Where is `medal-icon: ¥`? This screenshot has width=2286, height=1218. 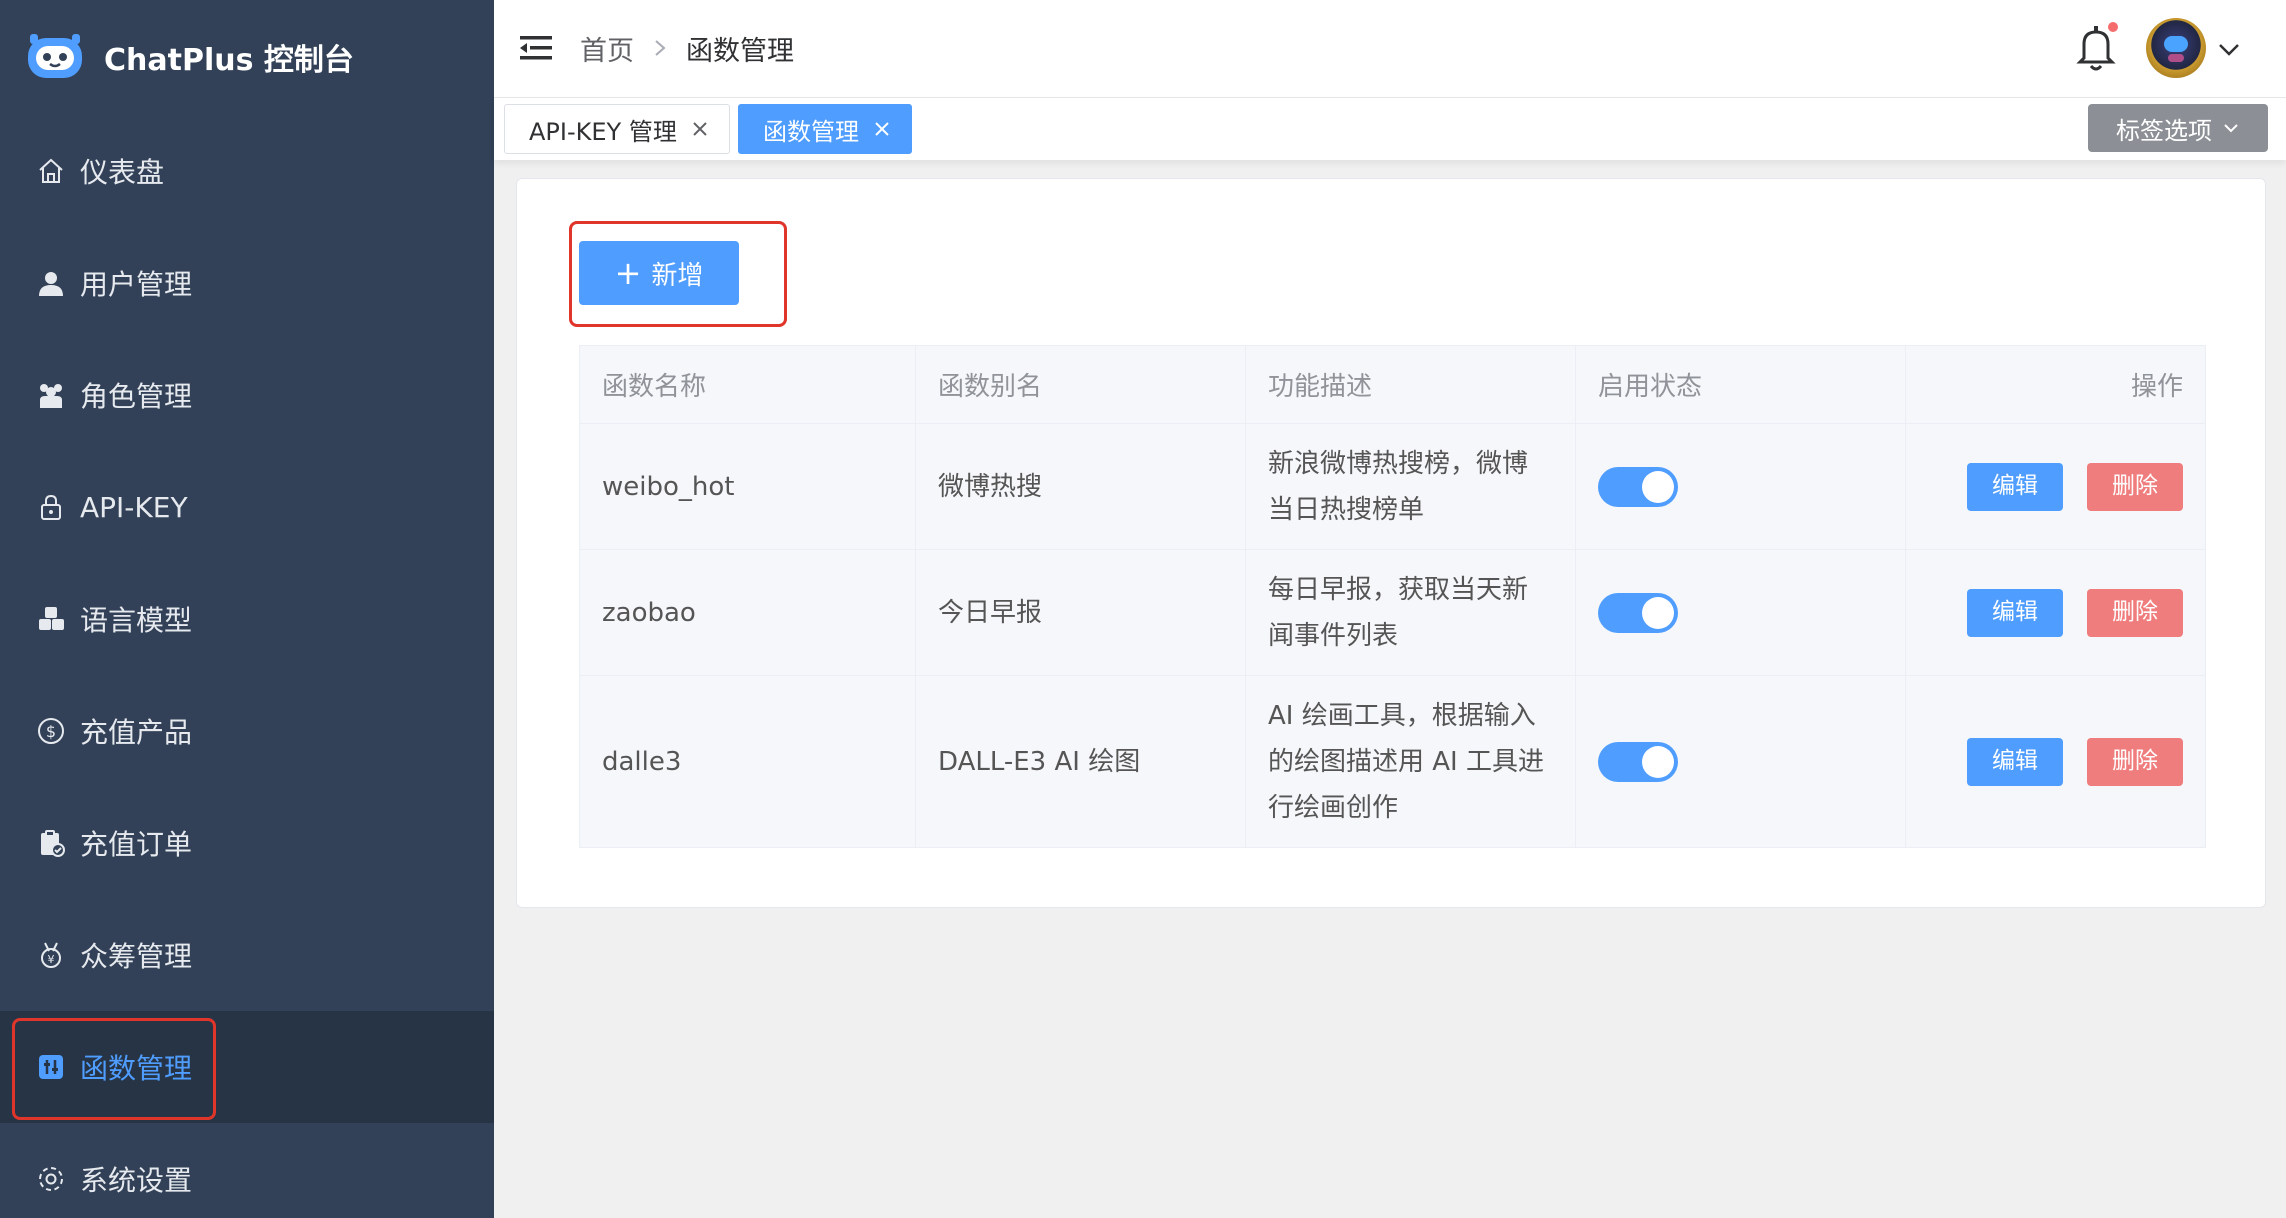
medal-icon: ¥ is located at coordinates (51, 955).